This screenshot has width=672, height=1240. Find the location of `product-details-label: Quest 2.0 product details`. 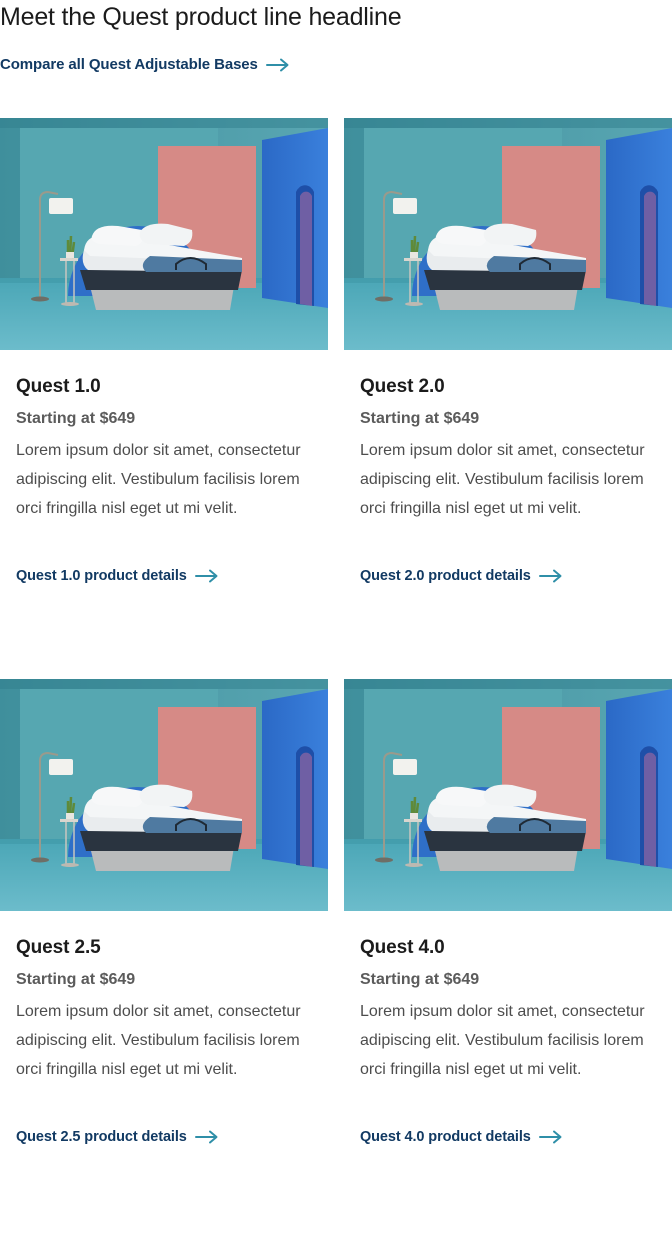

product-details-label: Quest 2.0 product details is located at coordinates (445, 576).